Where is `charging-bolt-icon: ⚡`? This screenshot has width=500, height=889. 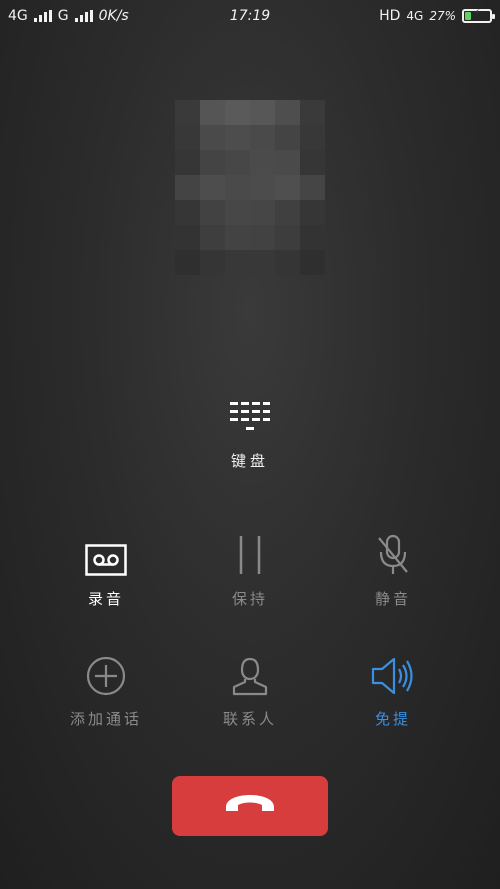 charging-bolt-icon: ⚡ is located at coordinates (477, 13).